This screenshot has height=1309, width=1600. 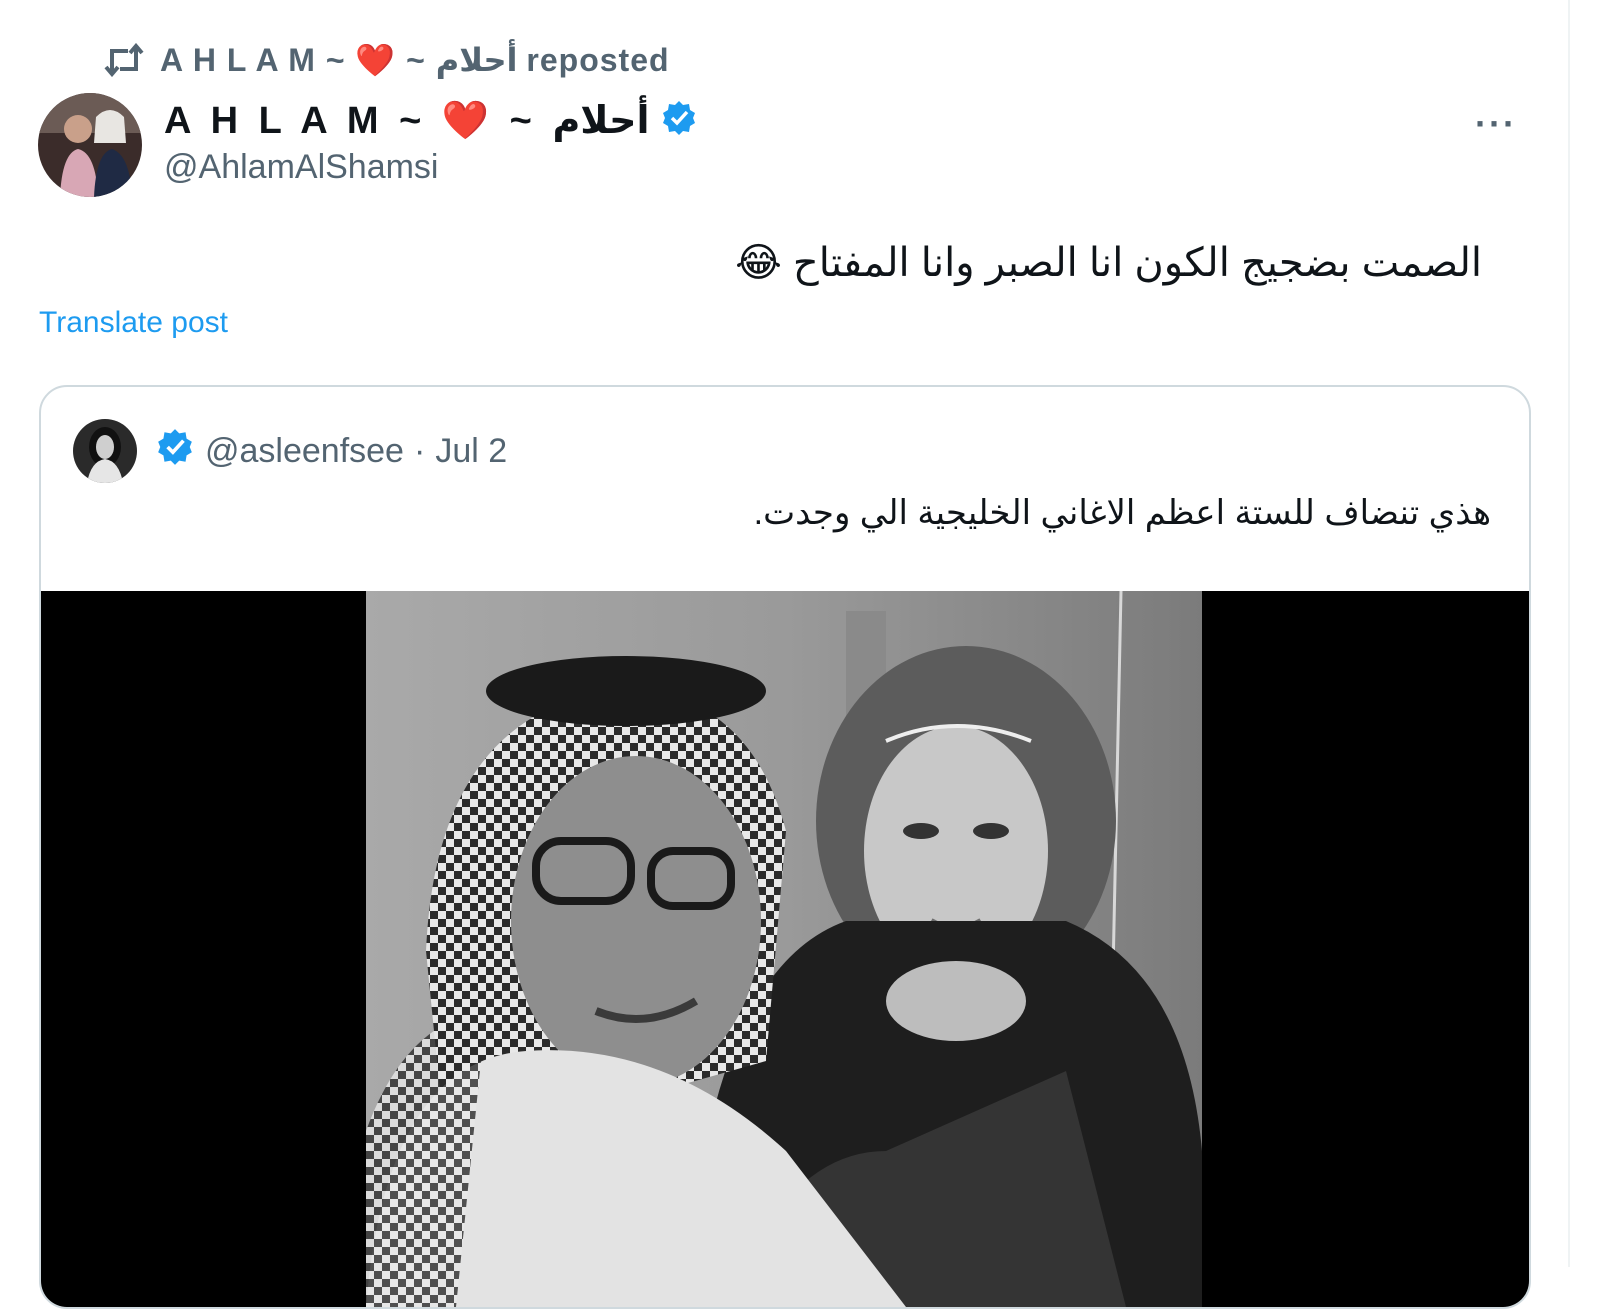 What do you see at coordinates (471, 451) in the screenshot?
I see `quoted-date: Jul 2` at bounding box center [471, 451].